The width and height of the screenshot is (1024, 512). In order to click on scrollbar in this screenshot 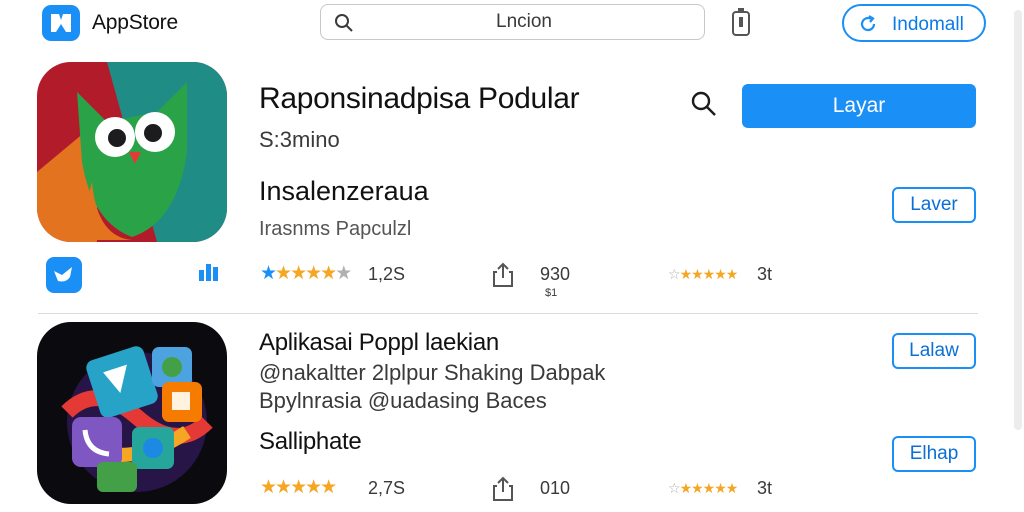, I will do `click(1018, 220)`.